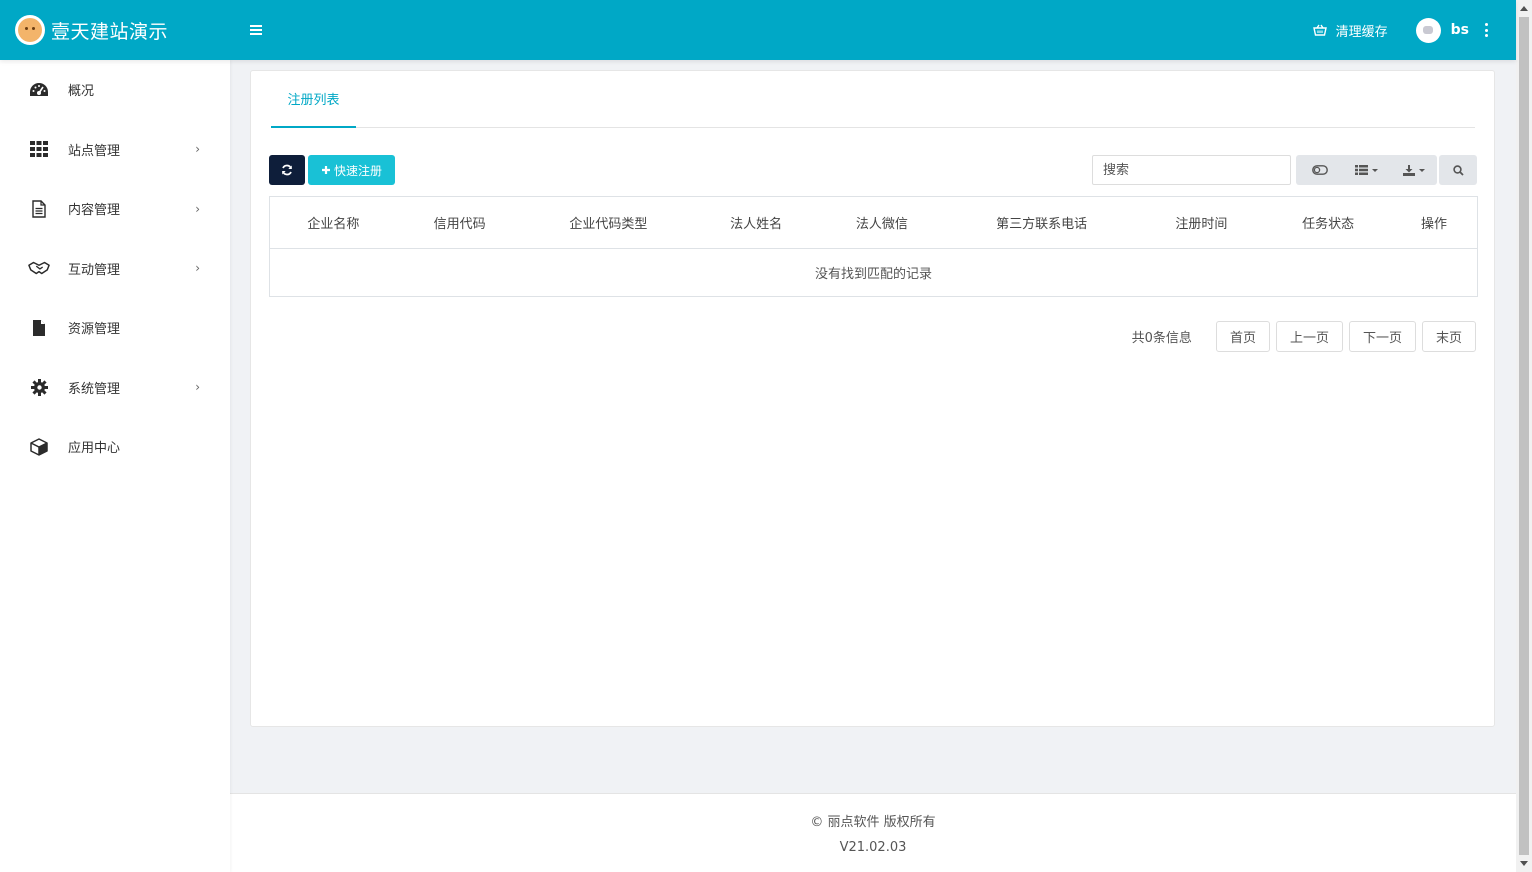 This screenshot has width=1532, height=872. I want to click on dashboard-icon, so click(39, 90).